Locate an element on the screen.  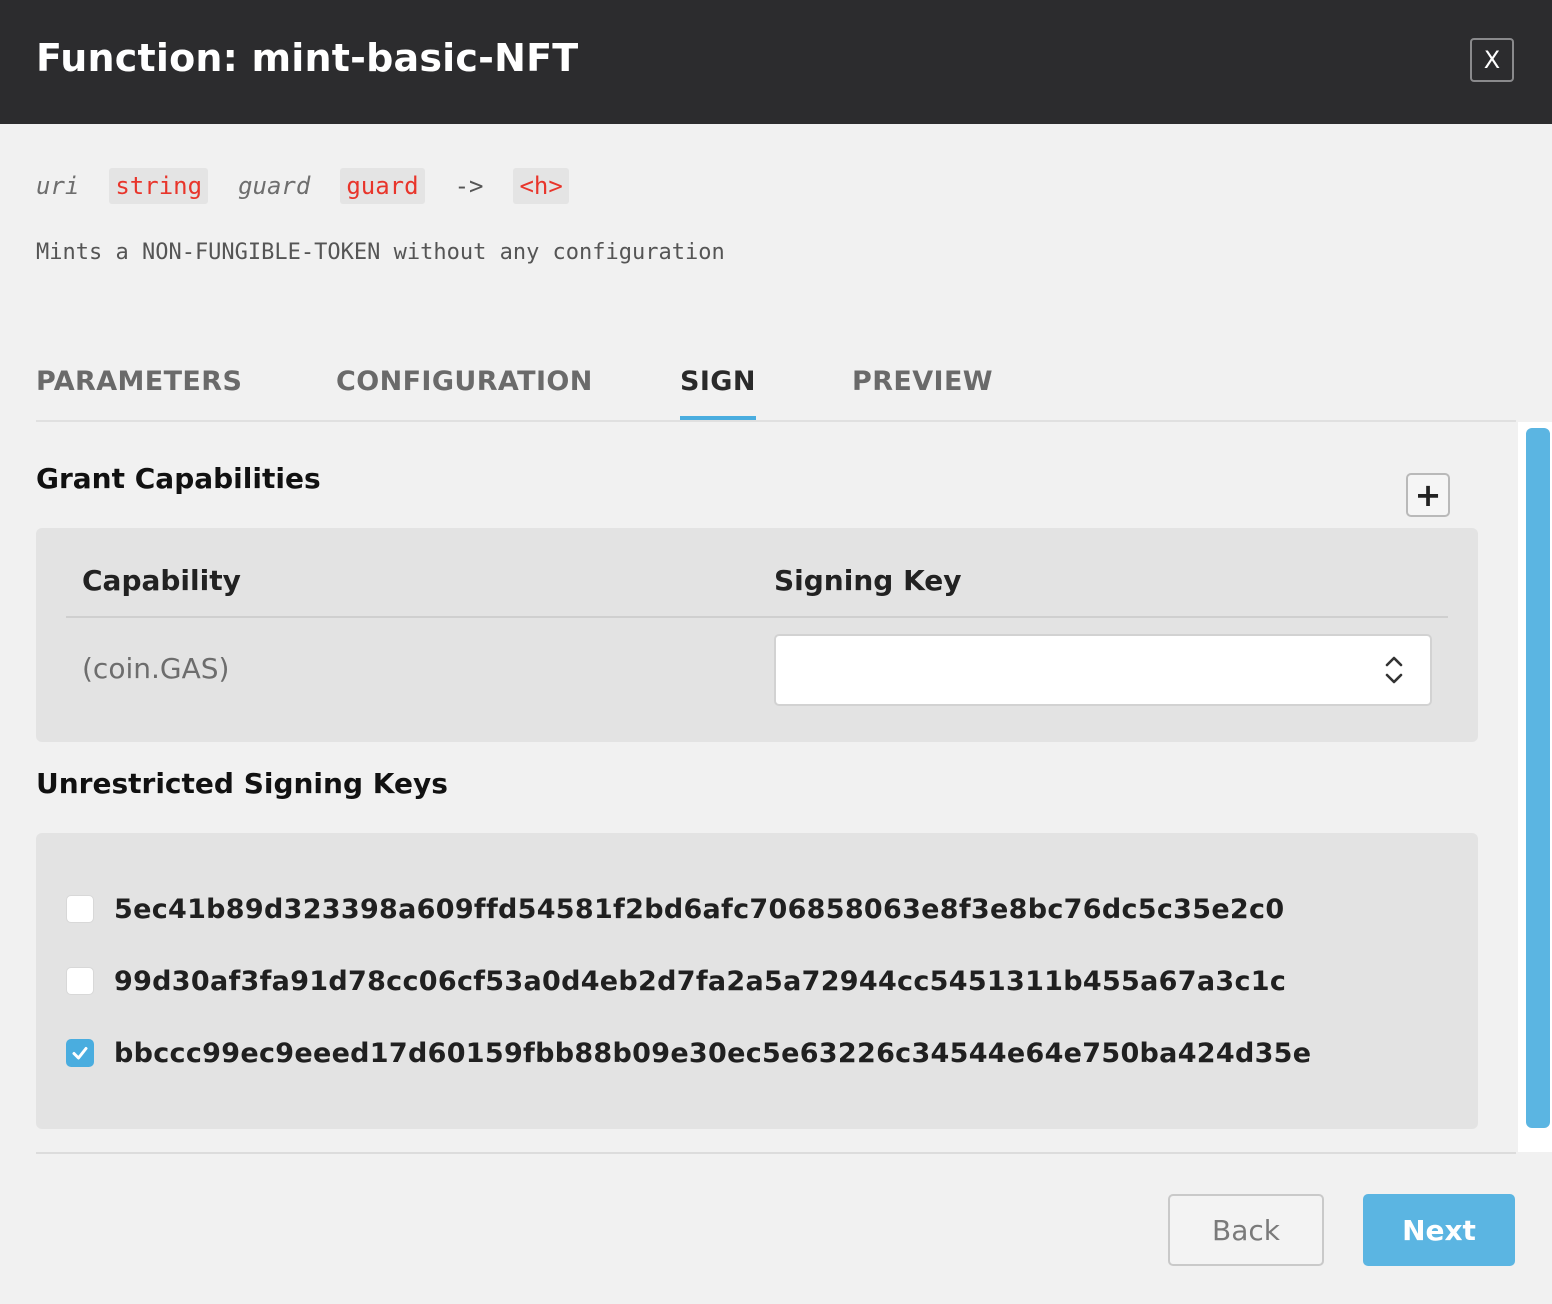
checkmark-icon is located at coordinates (80, 1053).